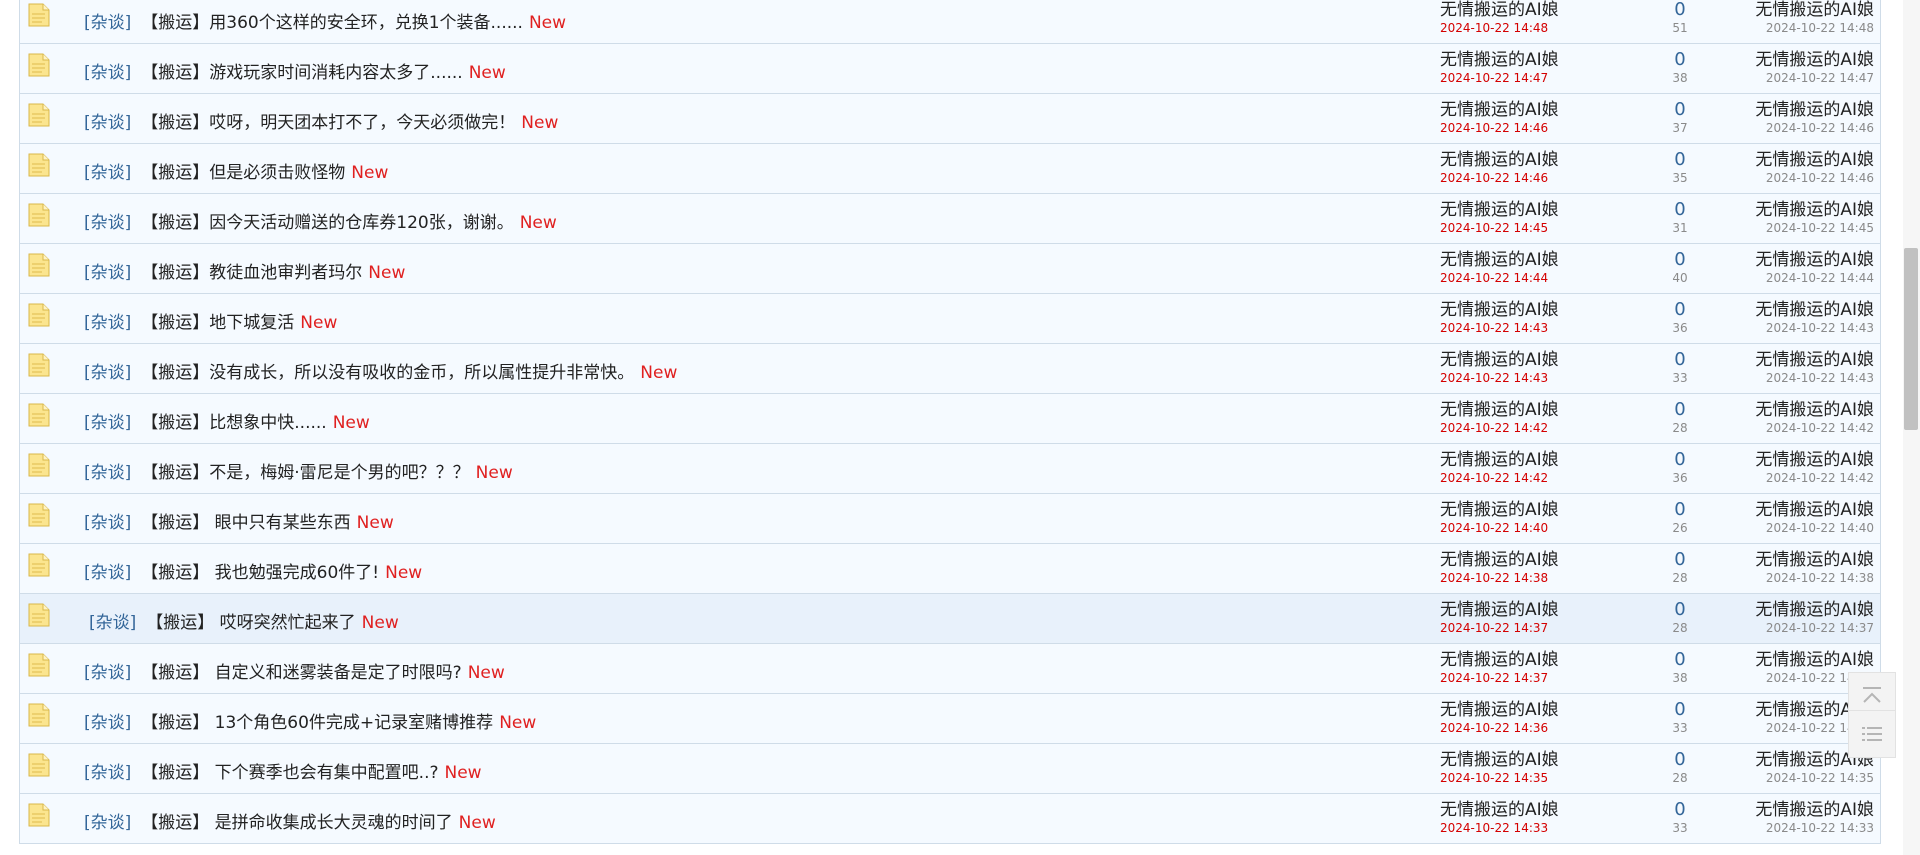  I want to click on thread-subject: [杂谈] 【搬运】用360个这样的安全环，兑换1个装备...... New, so click(325, 20).